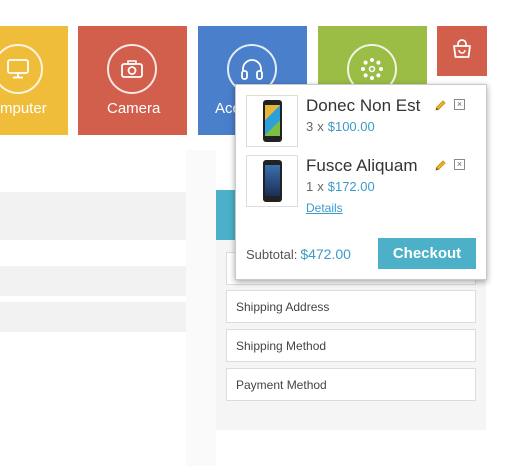 The width and height of the screenshot is (523, 466). I want to click on details-link: Details, so click(324, 208).